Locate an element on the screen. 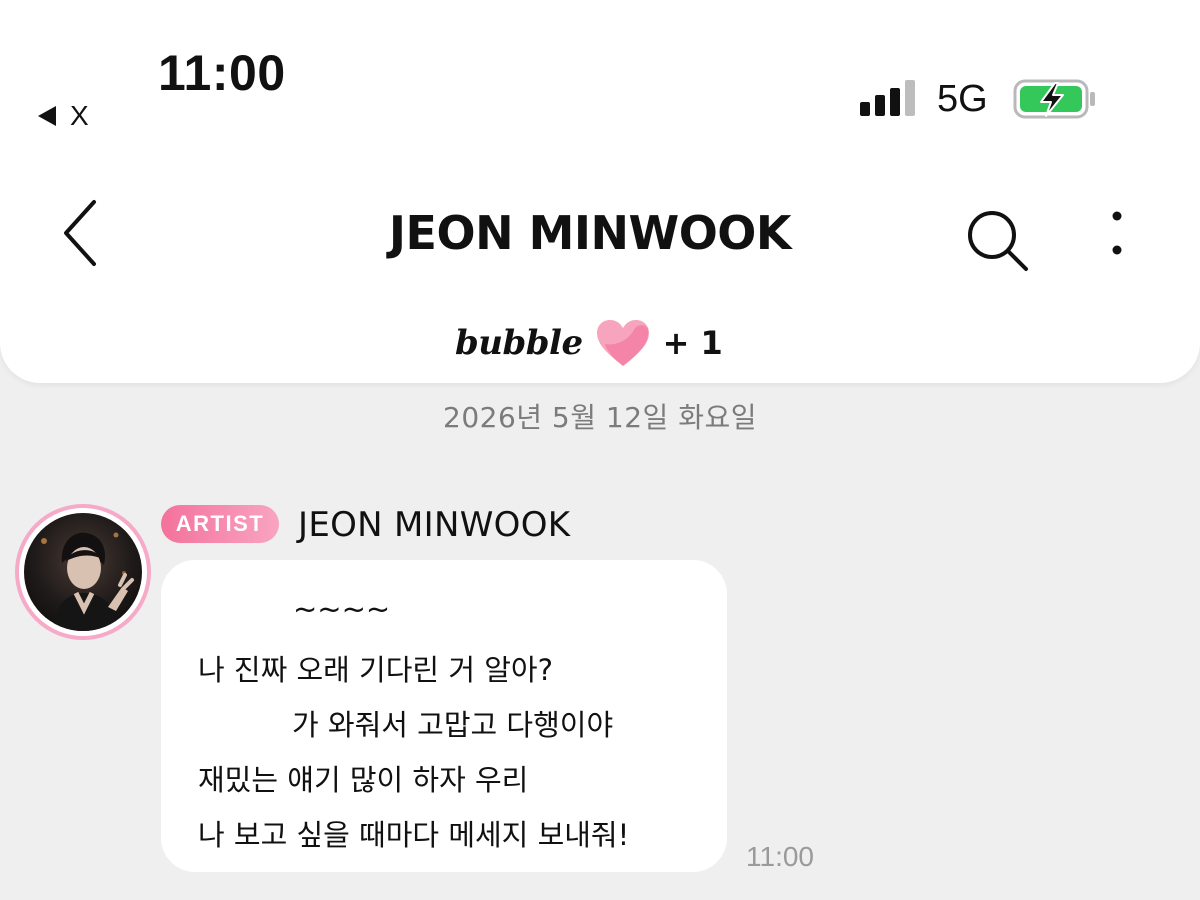 This screenshot has height=900, width=1200. message-line: ~~~~ is located at coordinates (342, 609).